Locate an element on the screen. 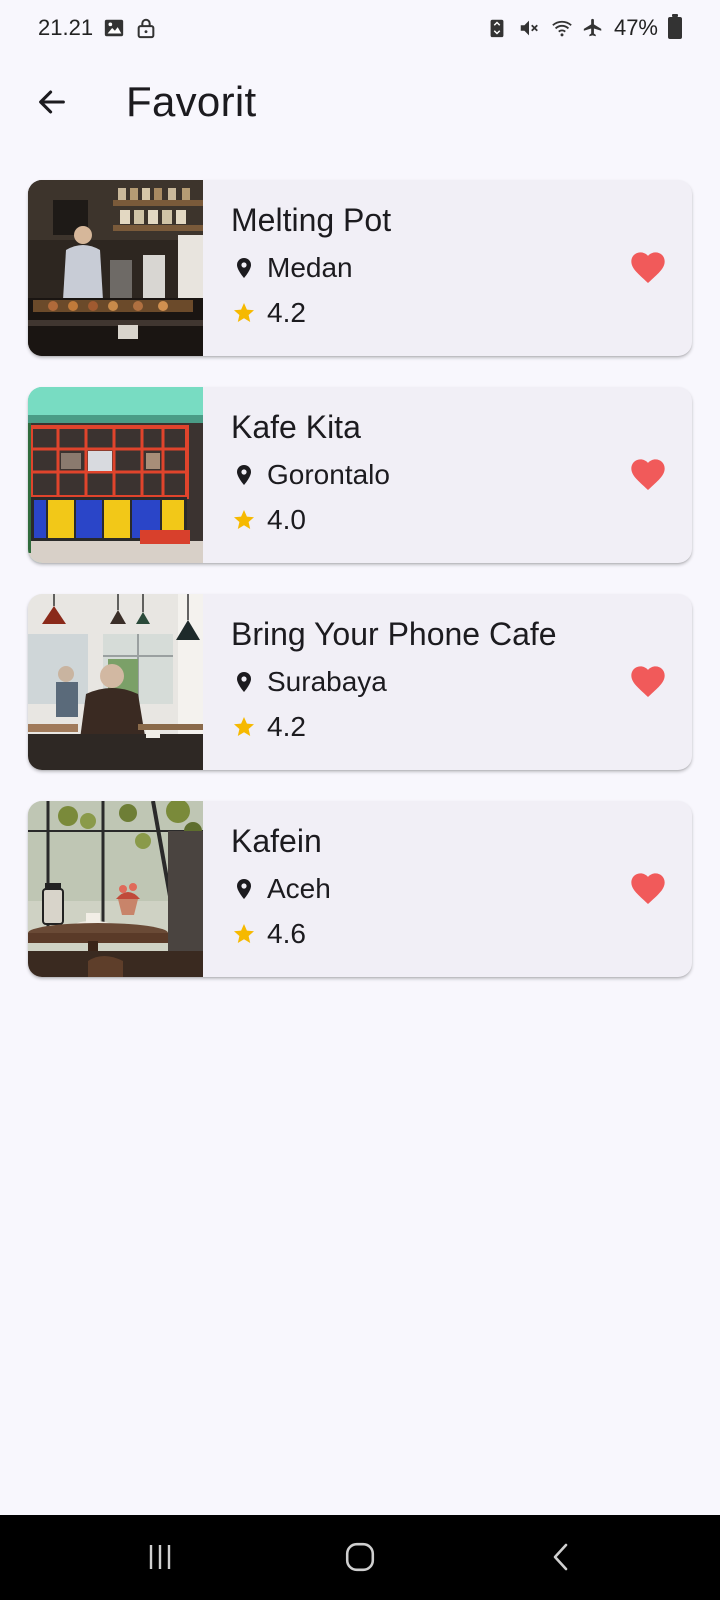  cafe-city-row: Surabaya is located at coordinates (309, 682).